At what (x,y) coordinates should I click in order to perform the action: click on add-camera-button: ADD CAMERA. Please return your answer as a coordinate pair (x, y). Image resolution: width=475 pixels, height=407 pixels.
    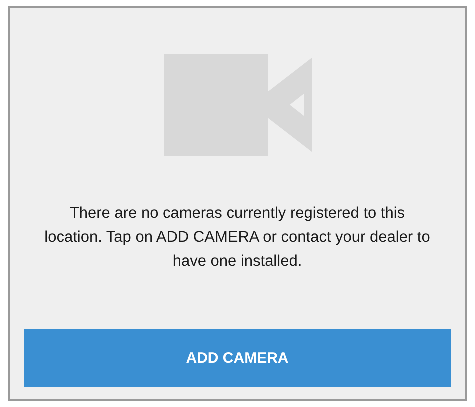
    Looking at the image, I should click on (237, 358).